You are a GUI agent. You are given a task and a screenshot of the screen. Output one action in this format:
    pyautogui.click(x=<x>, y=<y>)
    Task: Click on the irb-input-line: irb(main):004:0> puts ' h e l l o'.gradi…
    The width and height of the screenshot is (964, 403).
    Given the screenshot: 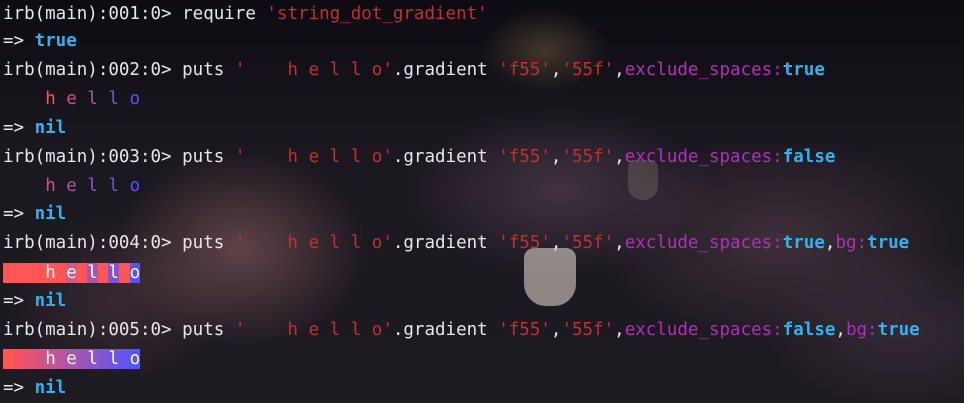 What is the action you would take?
    pyautogui.click(x=456, y=243)
    